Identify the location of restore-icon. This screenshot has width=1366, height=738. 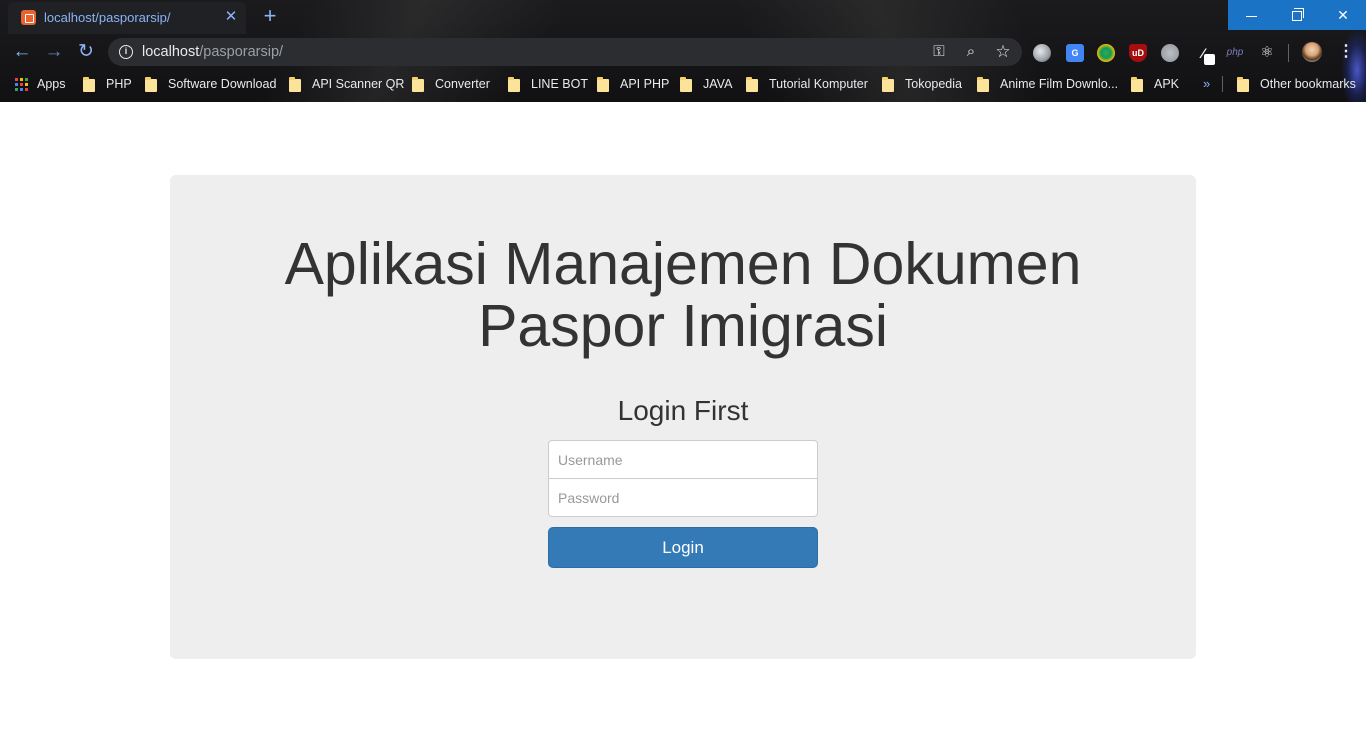
(1298, 15).